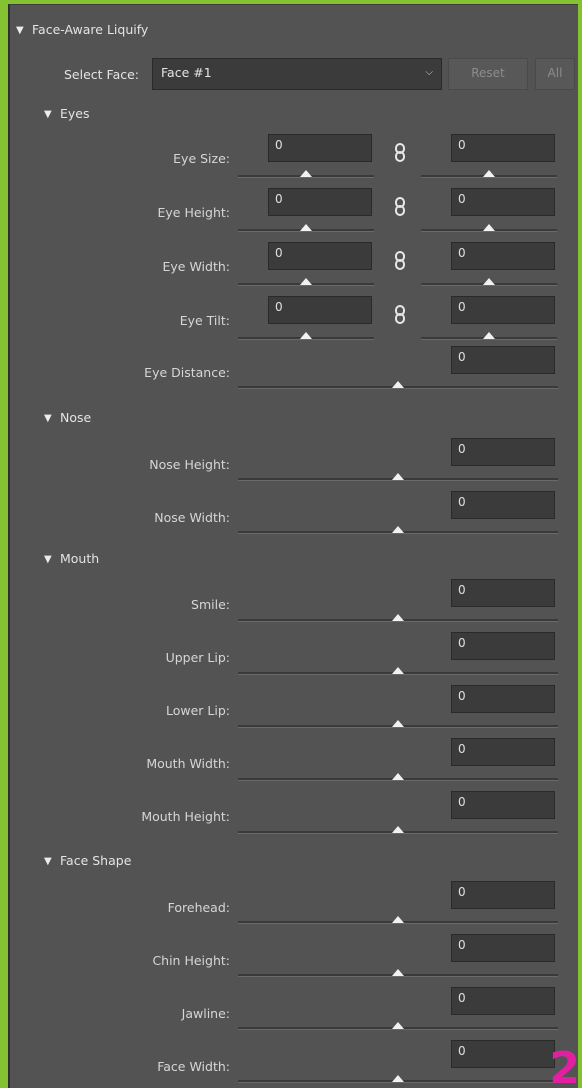 The width and height of the screenshot is (582, 1088). I want to click on eye-height-left-field: 0, so click(320, 202).